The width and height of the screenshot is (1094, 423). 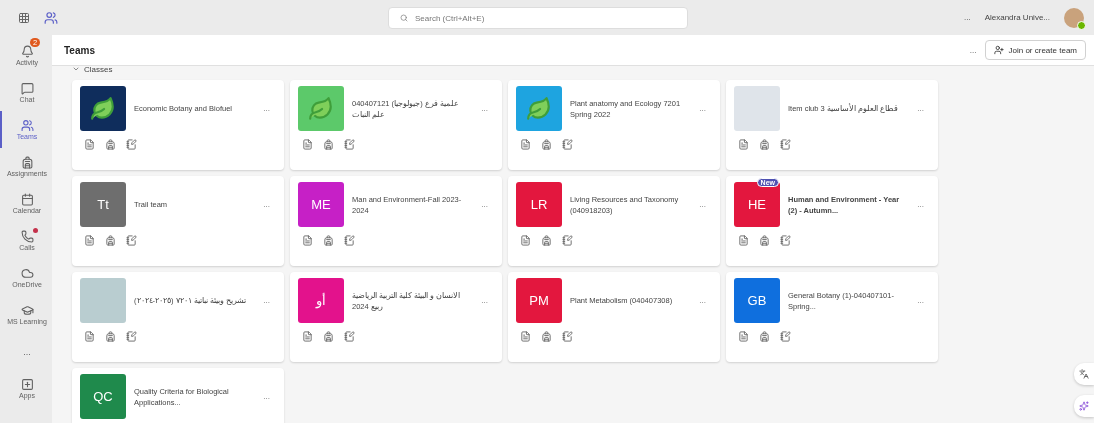 I want to click on team-initials: HE, so click(x=757, y=204).